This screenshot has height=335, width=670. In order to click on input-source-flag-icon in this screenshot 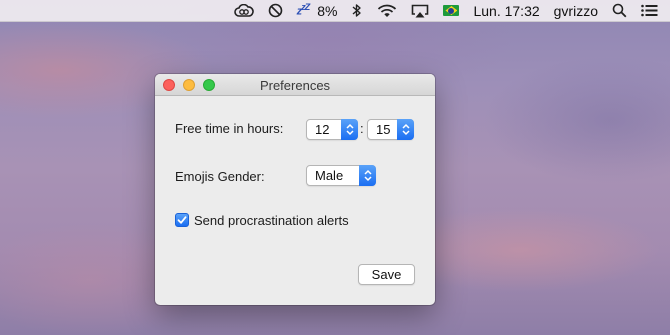, I will do `click(451, 11)`.